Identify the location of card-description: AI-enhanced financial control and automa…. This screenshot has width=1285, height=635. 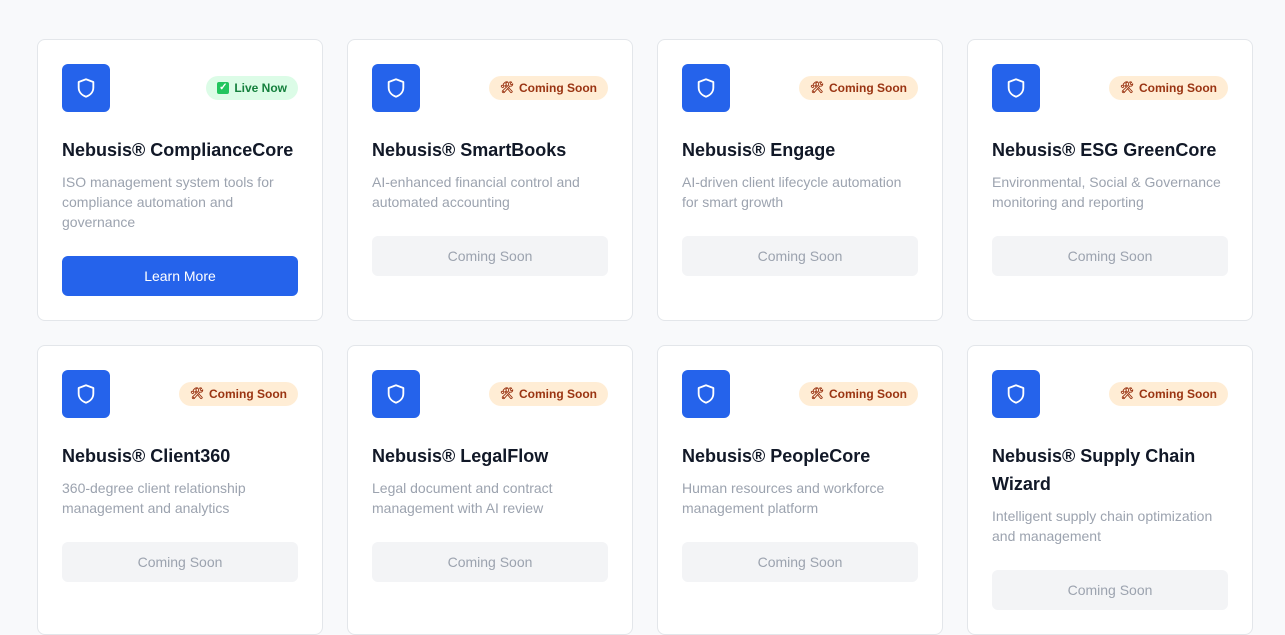
(476, 192).